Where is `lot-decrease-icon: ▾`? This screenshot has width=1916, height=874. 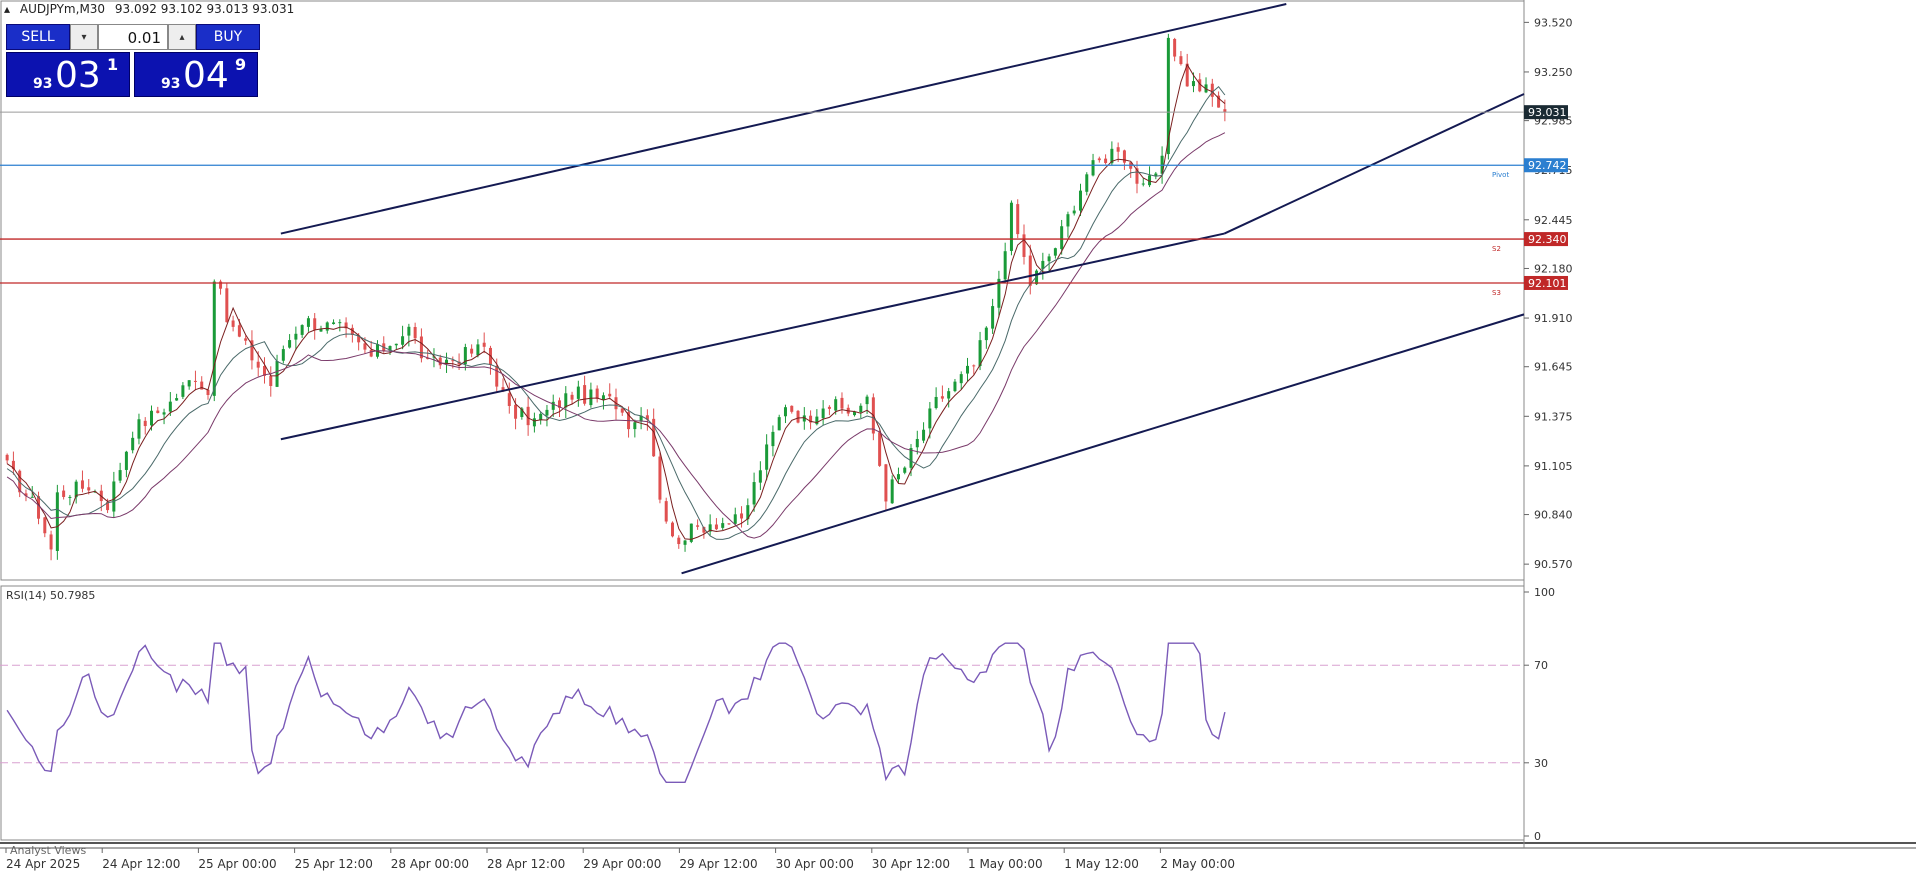 lot-decrease-icon: ▾ is located at coordinates (84, 37).